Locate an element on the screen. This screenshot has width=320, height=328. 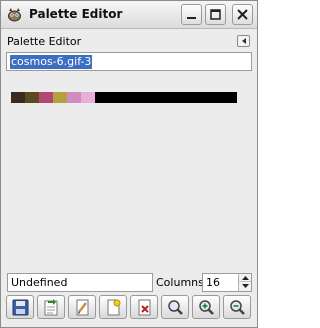
spin-up-button is located at coordinates (245, 278).